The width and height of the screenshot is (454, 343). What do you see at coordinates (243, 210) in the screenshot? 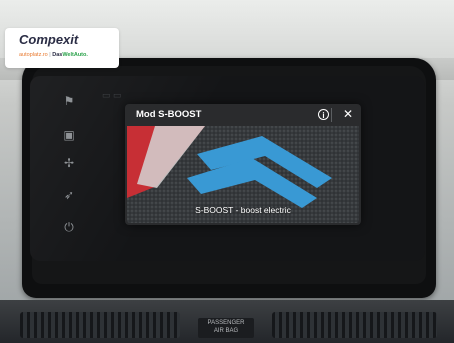
I see `popup-caption: S-BOOST - boost electric` at bounding box center [243, 210].